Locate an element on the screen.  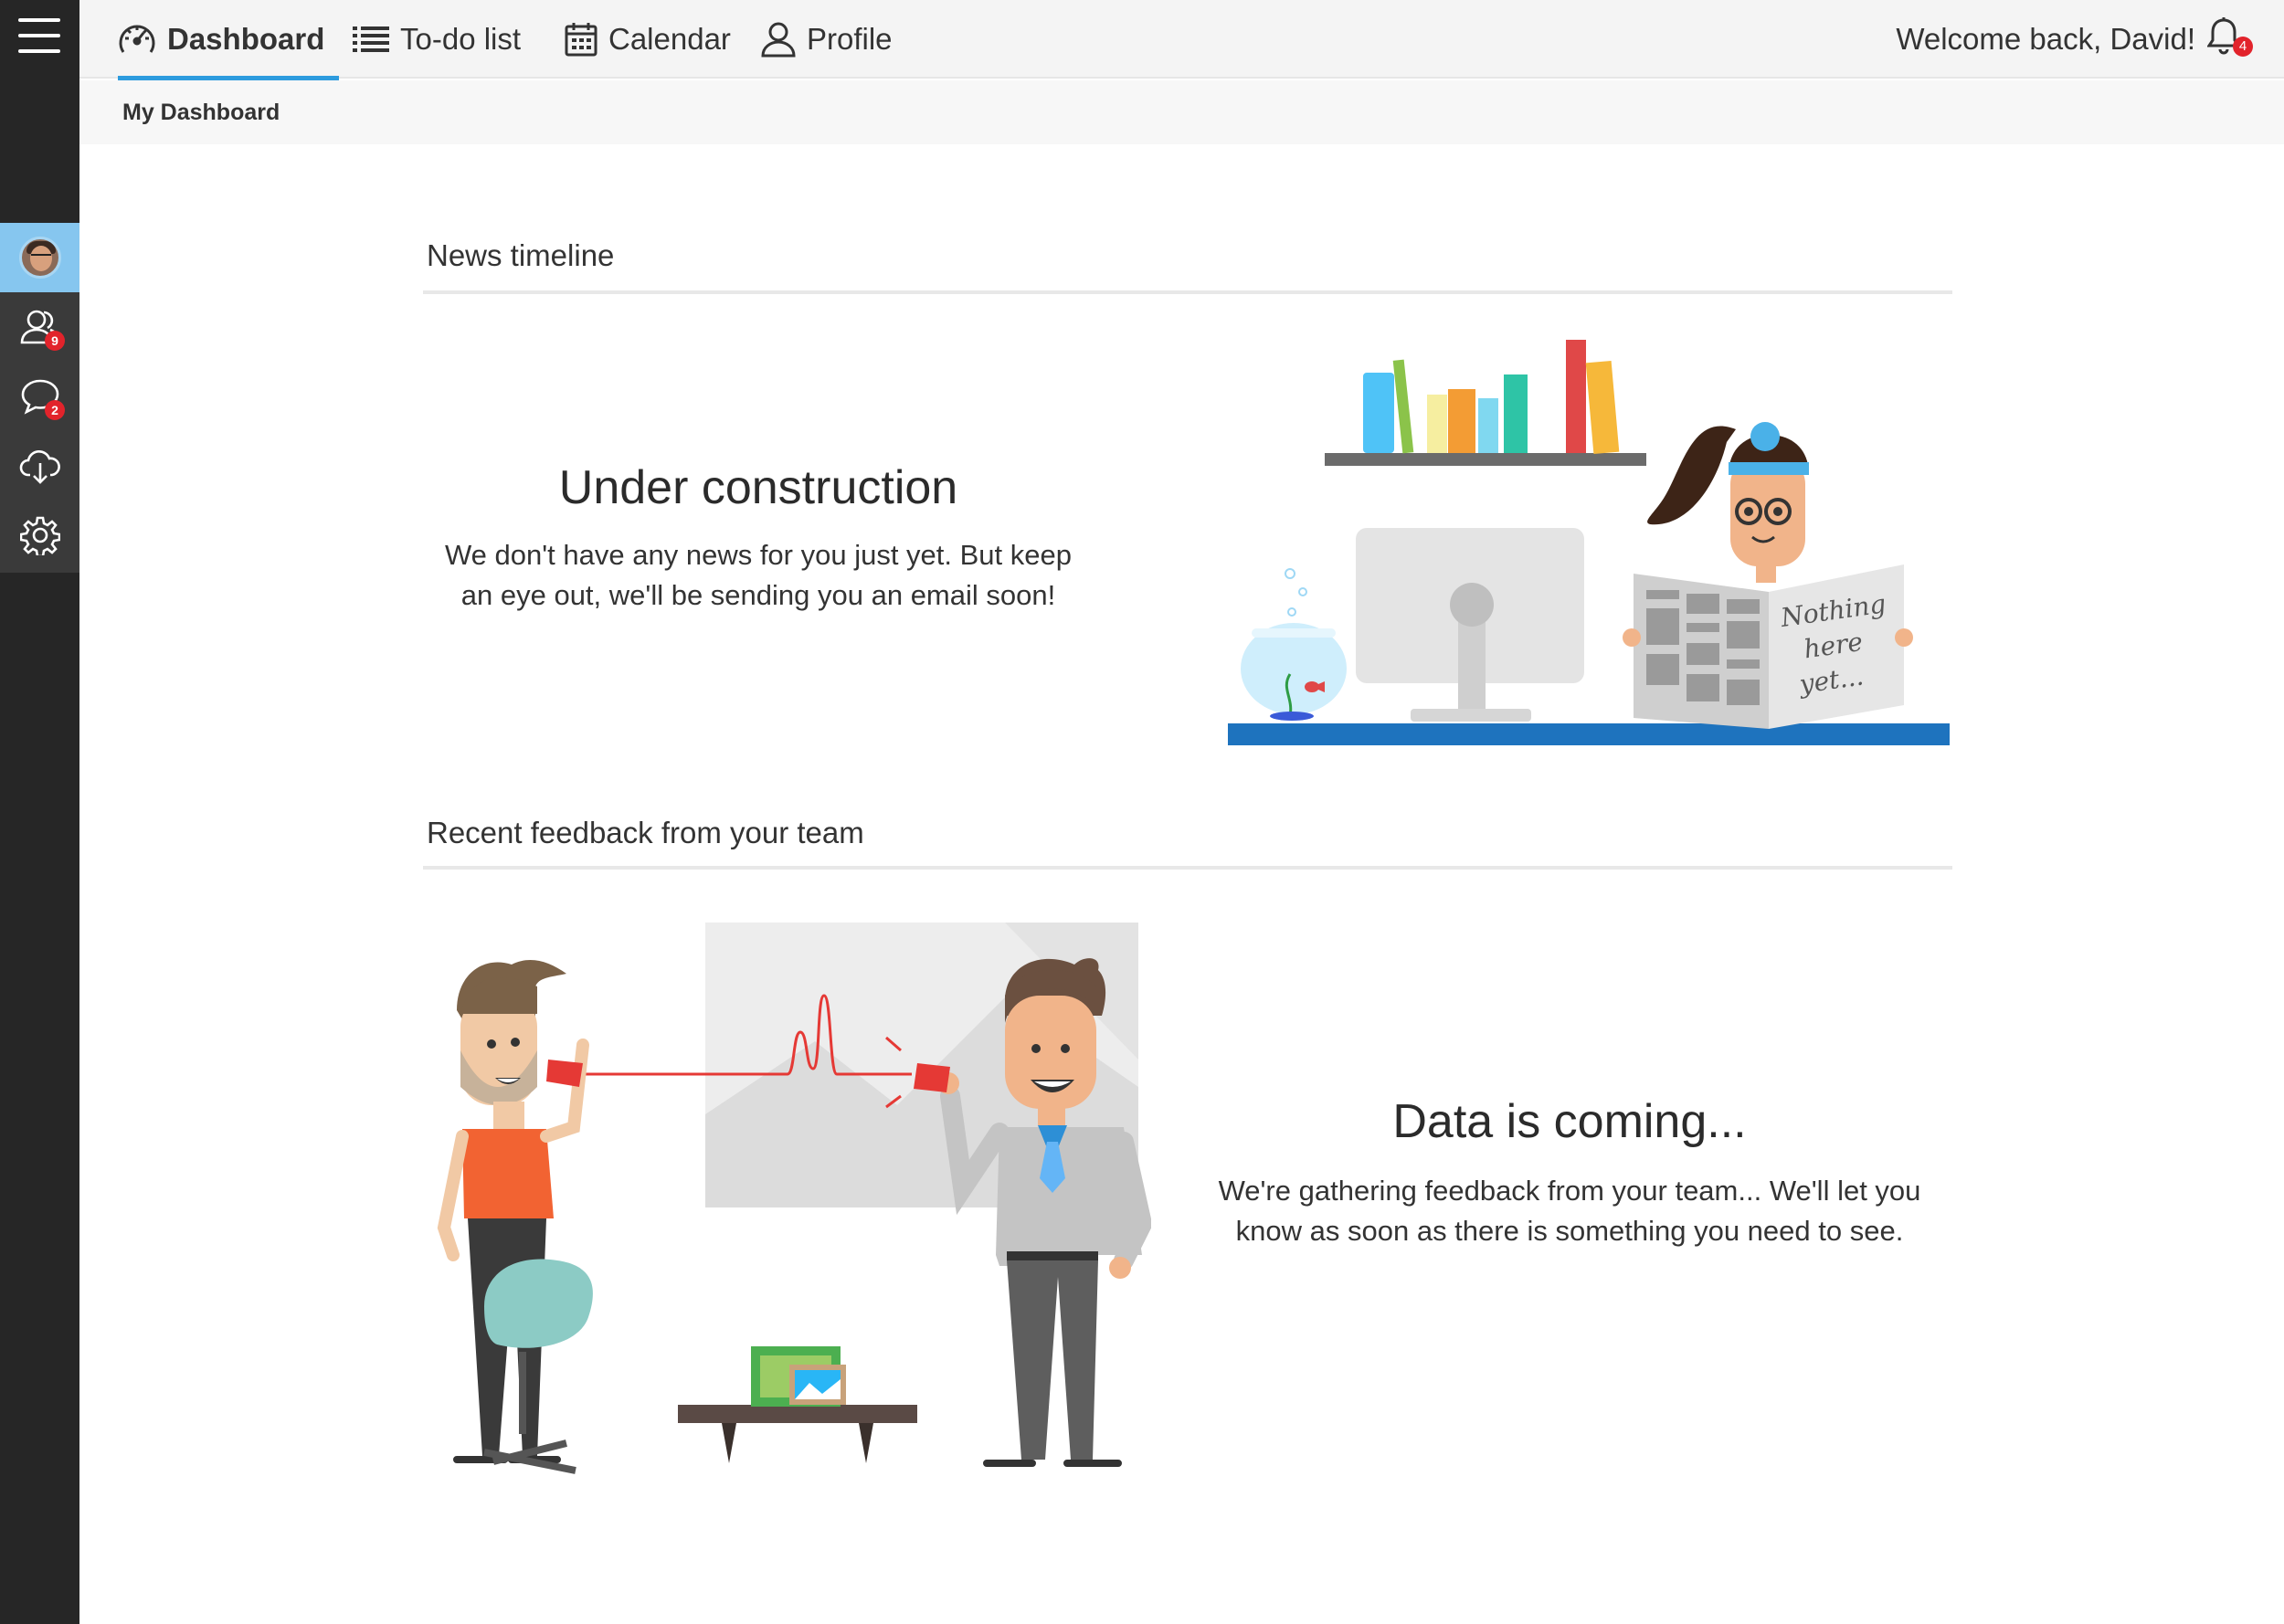
tab-label: Profile is located at coordinates (850, 39).